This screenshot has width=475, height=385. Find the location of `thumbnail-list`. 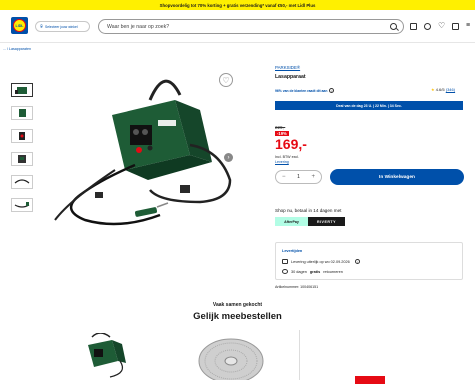

thumbnail-list is located at coordinates (22, 152).